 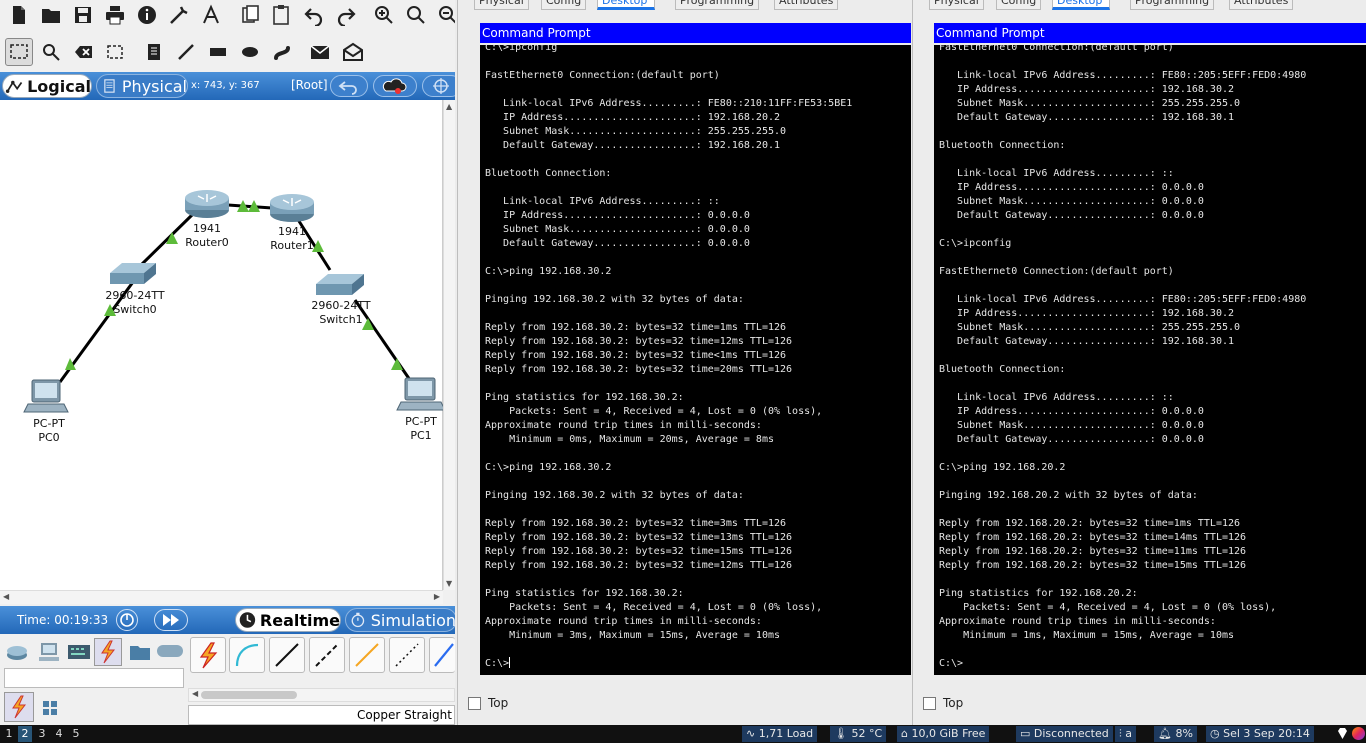 What do you see at coordinates (419, 394) in the screenshot?
I see `pc1-icon` at bounding box center [419, 394].